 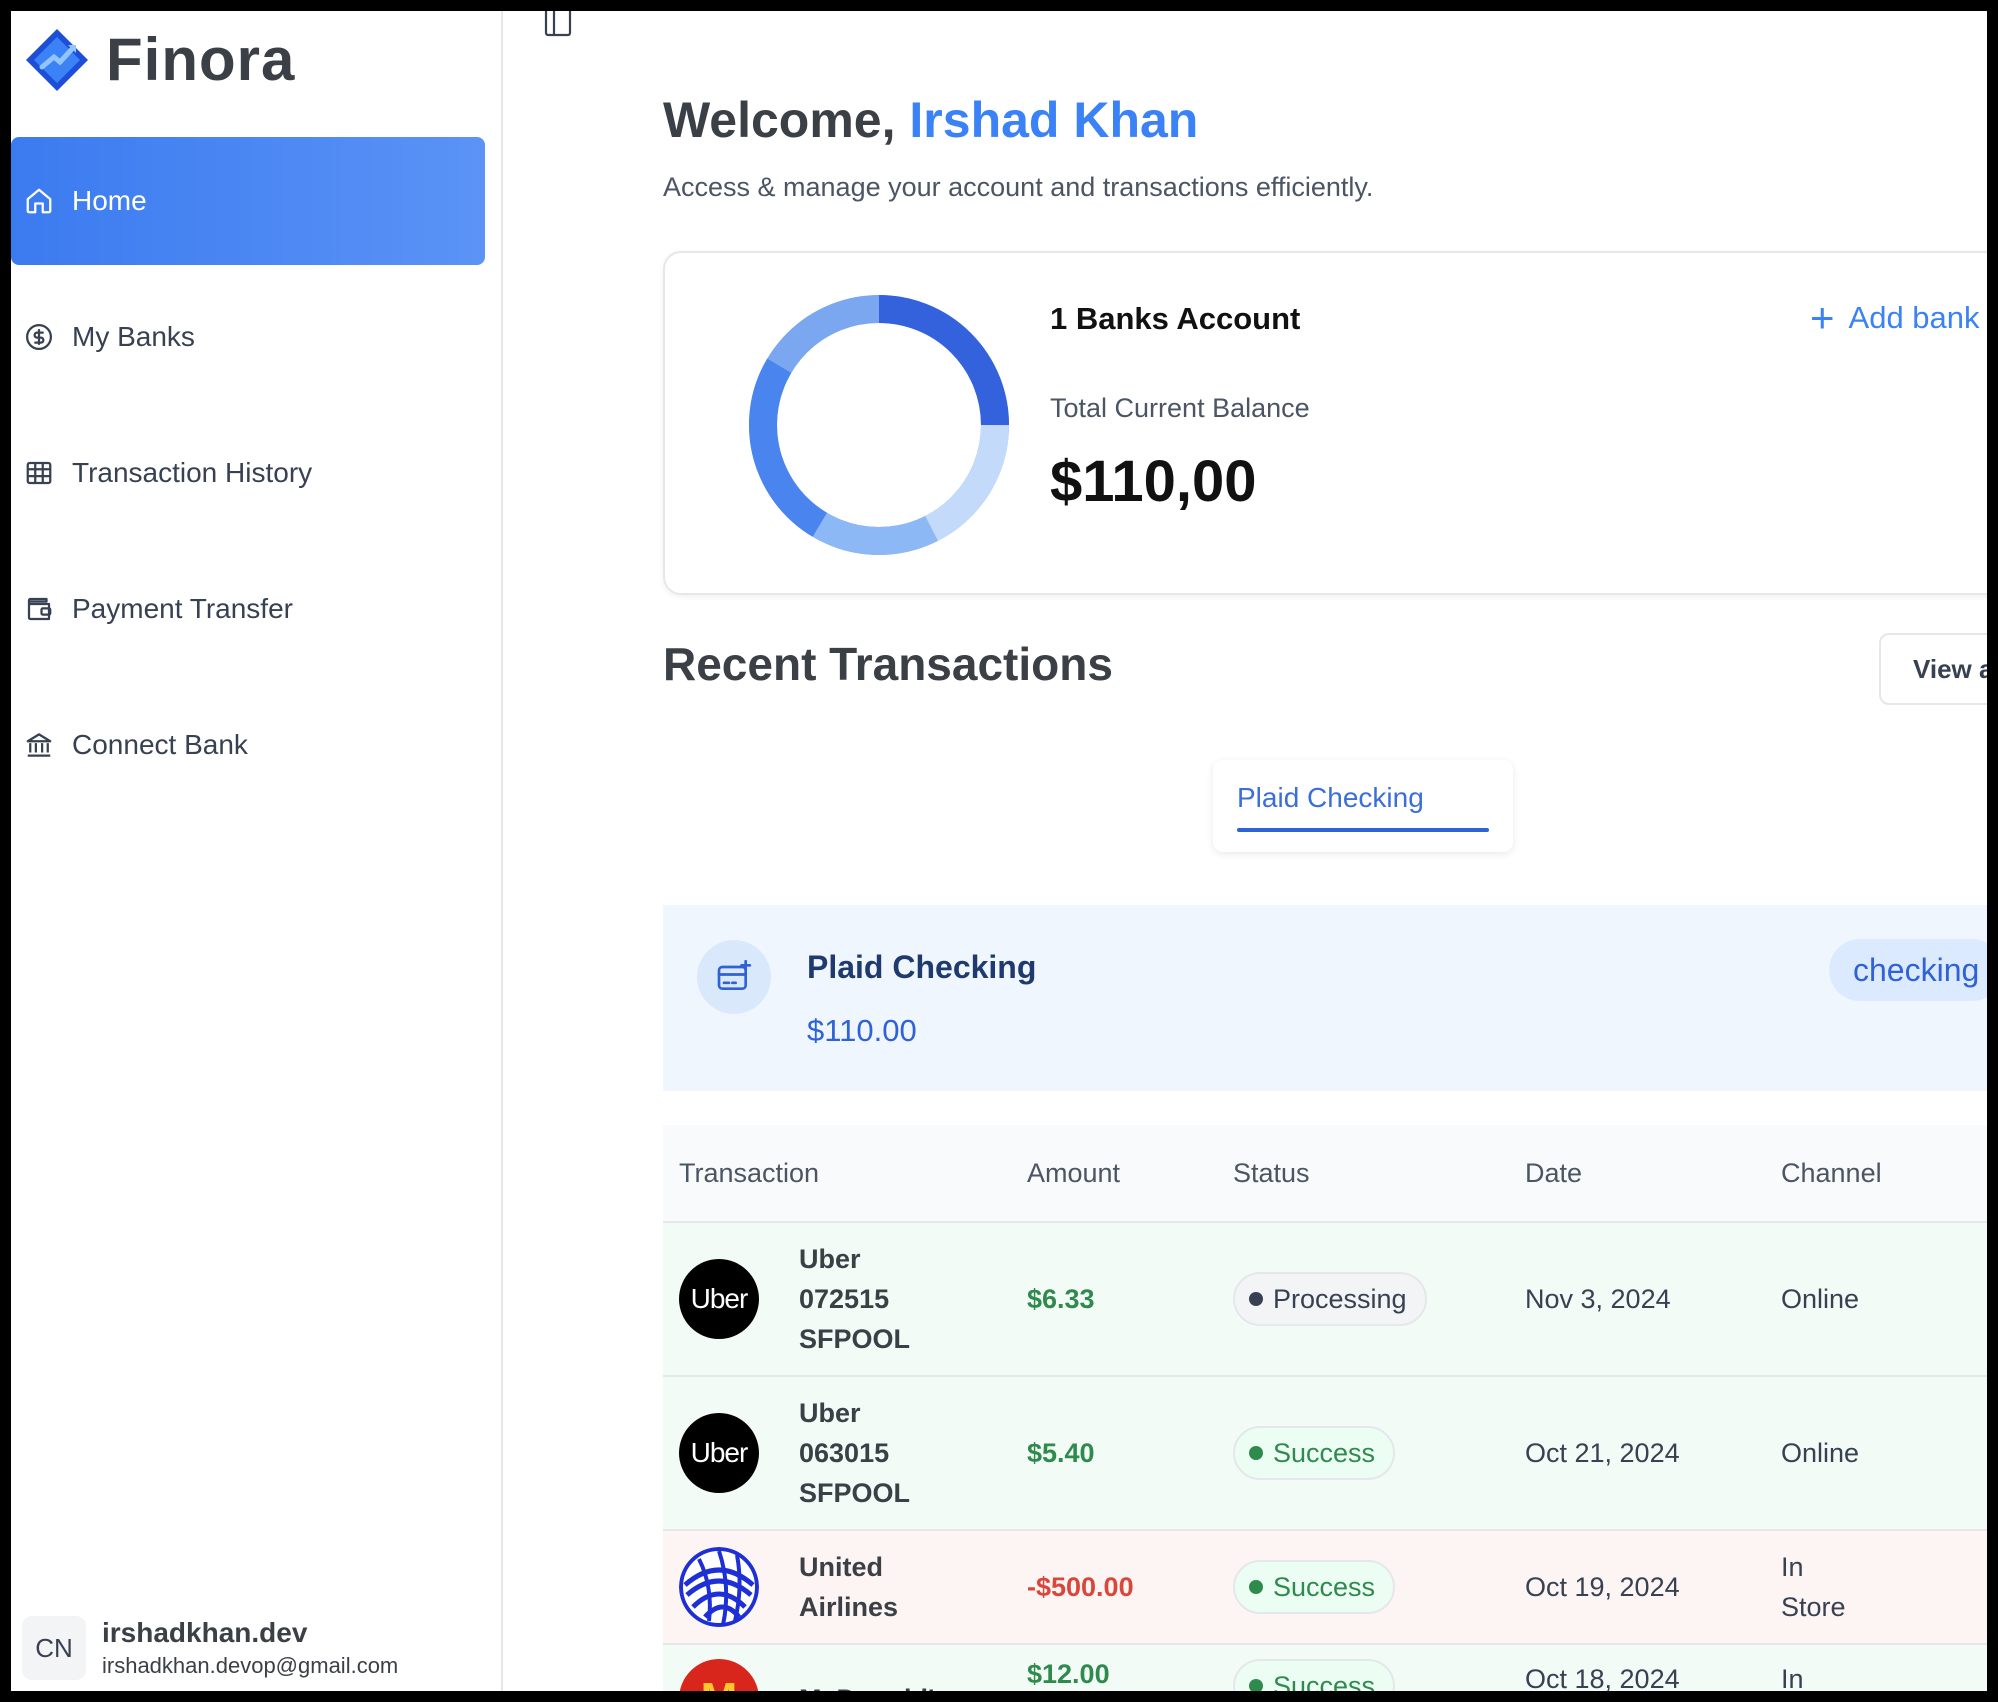 What do you see at coordinates (888, 664) in the screenshot?
I see `recent-transactions-title: Recent Transactions` at bounding box center [888, 664].